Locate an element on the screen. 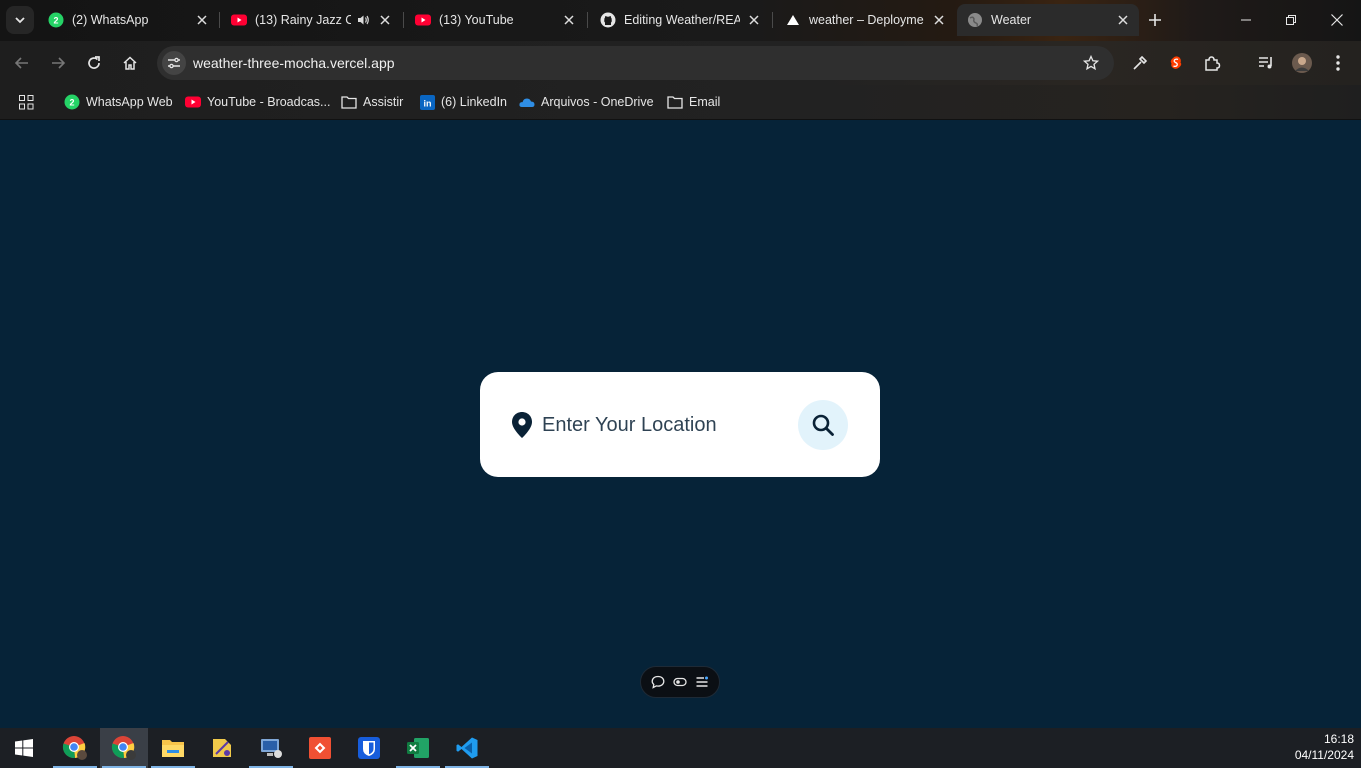 The image size is (1361, 768). reload-button is located at coordinates (94, 63).